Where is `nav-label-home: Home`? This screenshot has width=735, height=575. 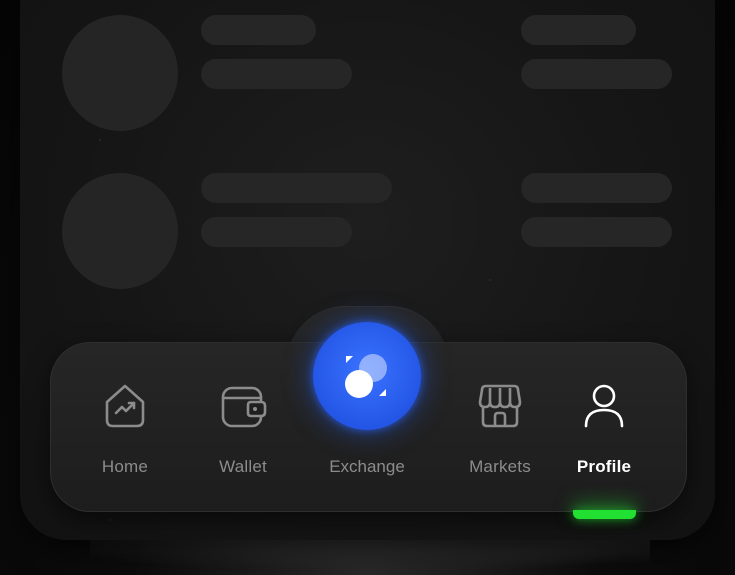 nav-label-home: Home is located at coordinates (125, 466).